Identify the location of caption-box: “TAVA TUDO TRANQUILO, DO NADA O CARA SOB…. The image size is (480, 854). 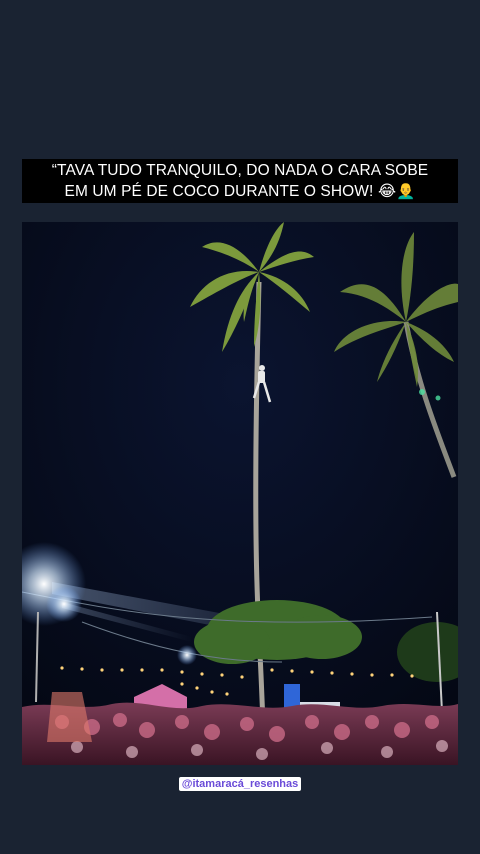
(240, 181).